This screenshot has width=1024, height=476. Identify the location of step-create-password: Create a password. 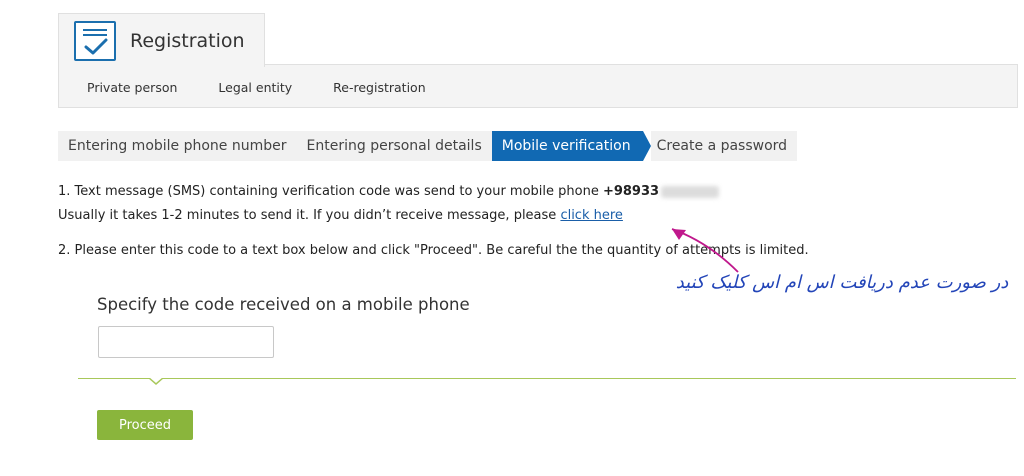
(724, 146).